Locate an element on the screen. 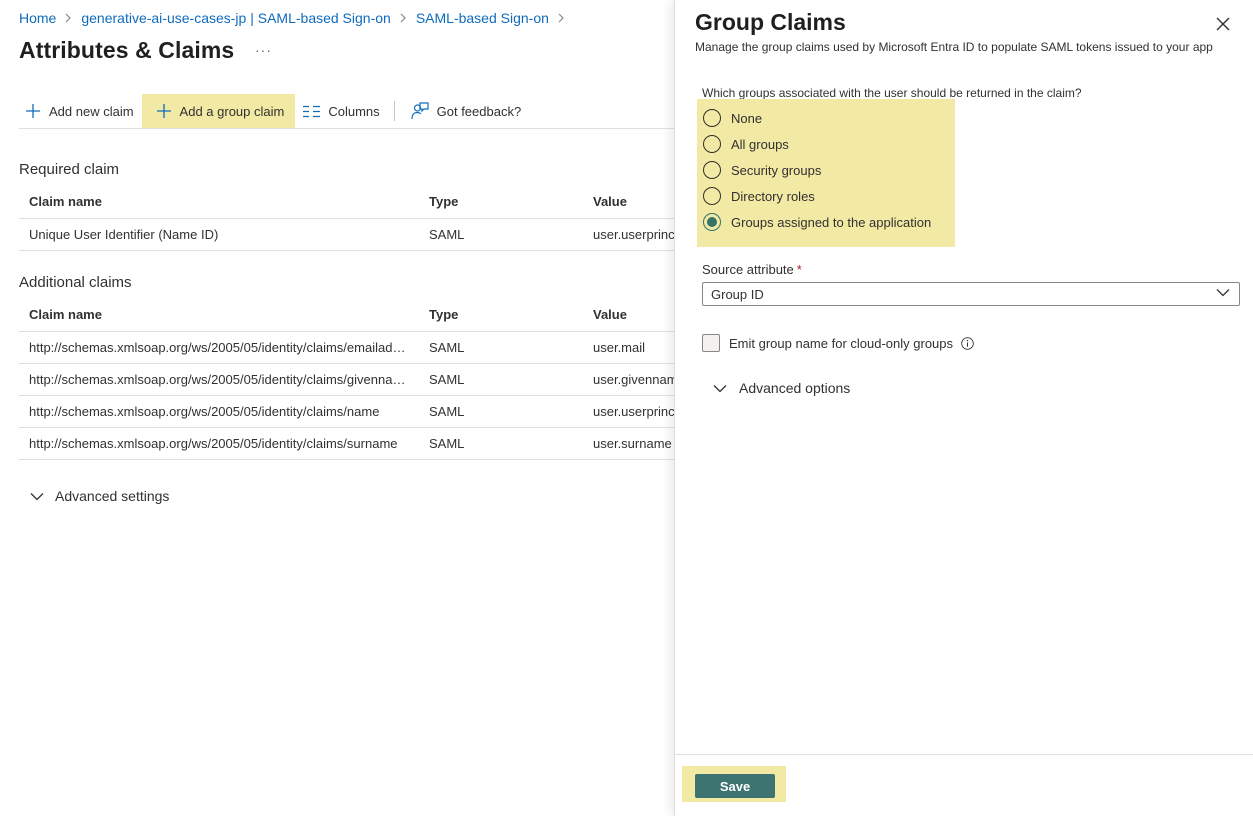 The image size is (1253, 816). columns-icon is located at coordinates (312, 111).